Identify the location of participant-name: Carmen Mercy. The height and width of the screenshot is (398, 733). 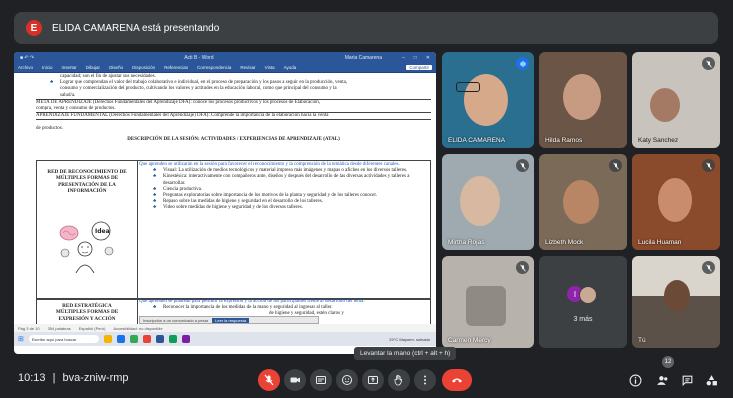
(469, 340).